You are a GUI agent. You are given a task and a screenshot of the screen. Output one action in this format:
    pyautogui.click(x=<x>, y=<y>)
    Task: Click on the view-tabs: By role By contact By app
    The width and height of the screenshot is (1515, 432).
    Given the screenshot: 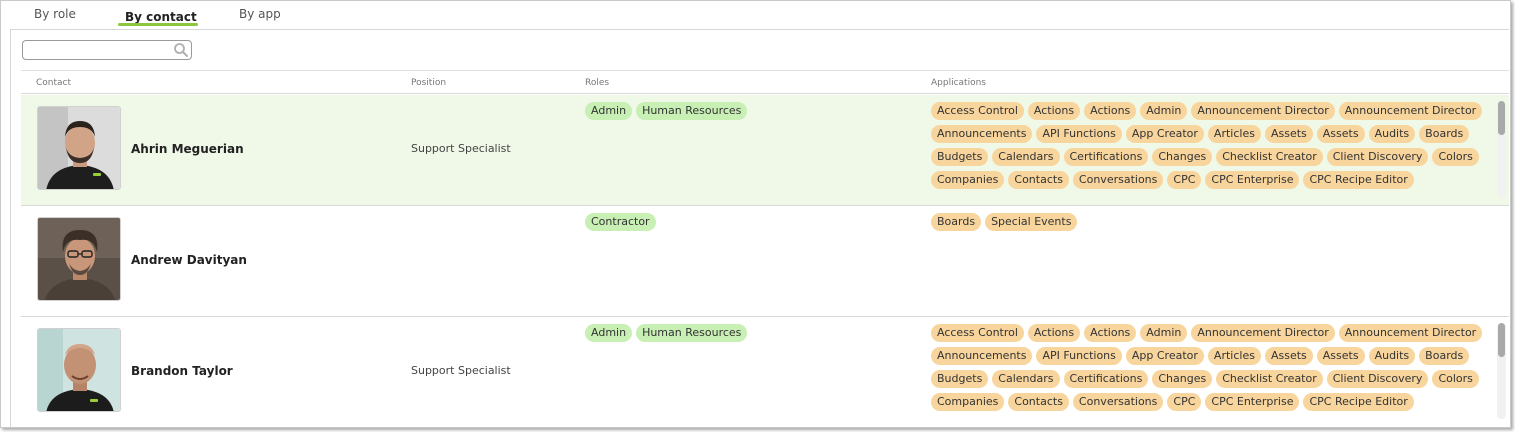 What is the action you would take?
    pyautogui.click(x=755, y=15)
    